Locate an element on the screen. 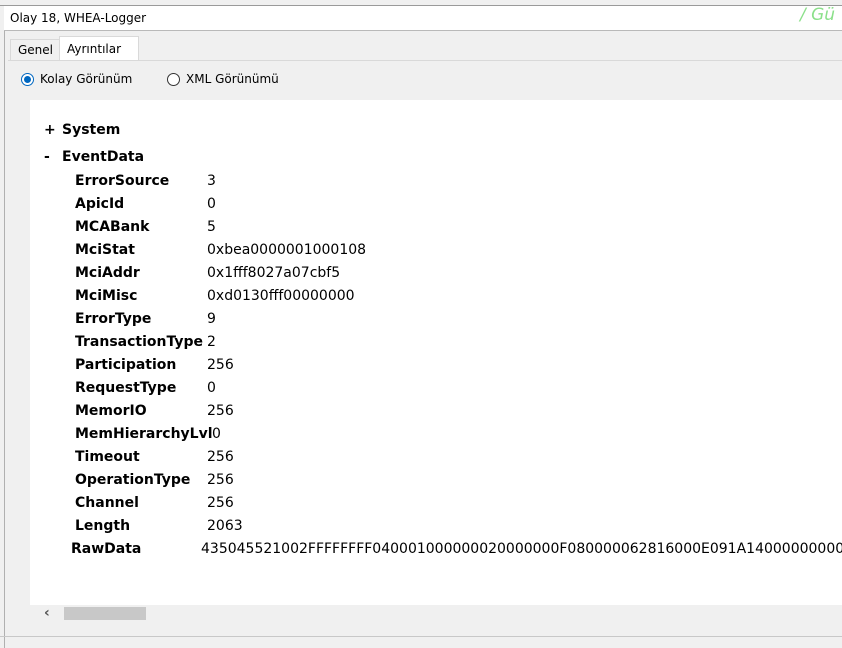  friendly-view-option: Kolay Görünüm is located at coordinates (76, 79).